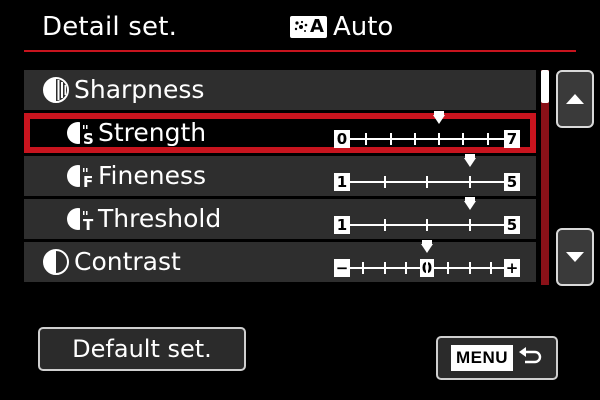 Image resolution: width=600 pixels, height=400 pixels. I want to click on header-divider, so click(300, 51).